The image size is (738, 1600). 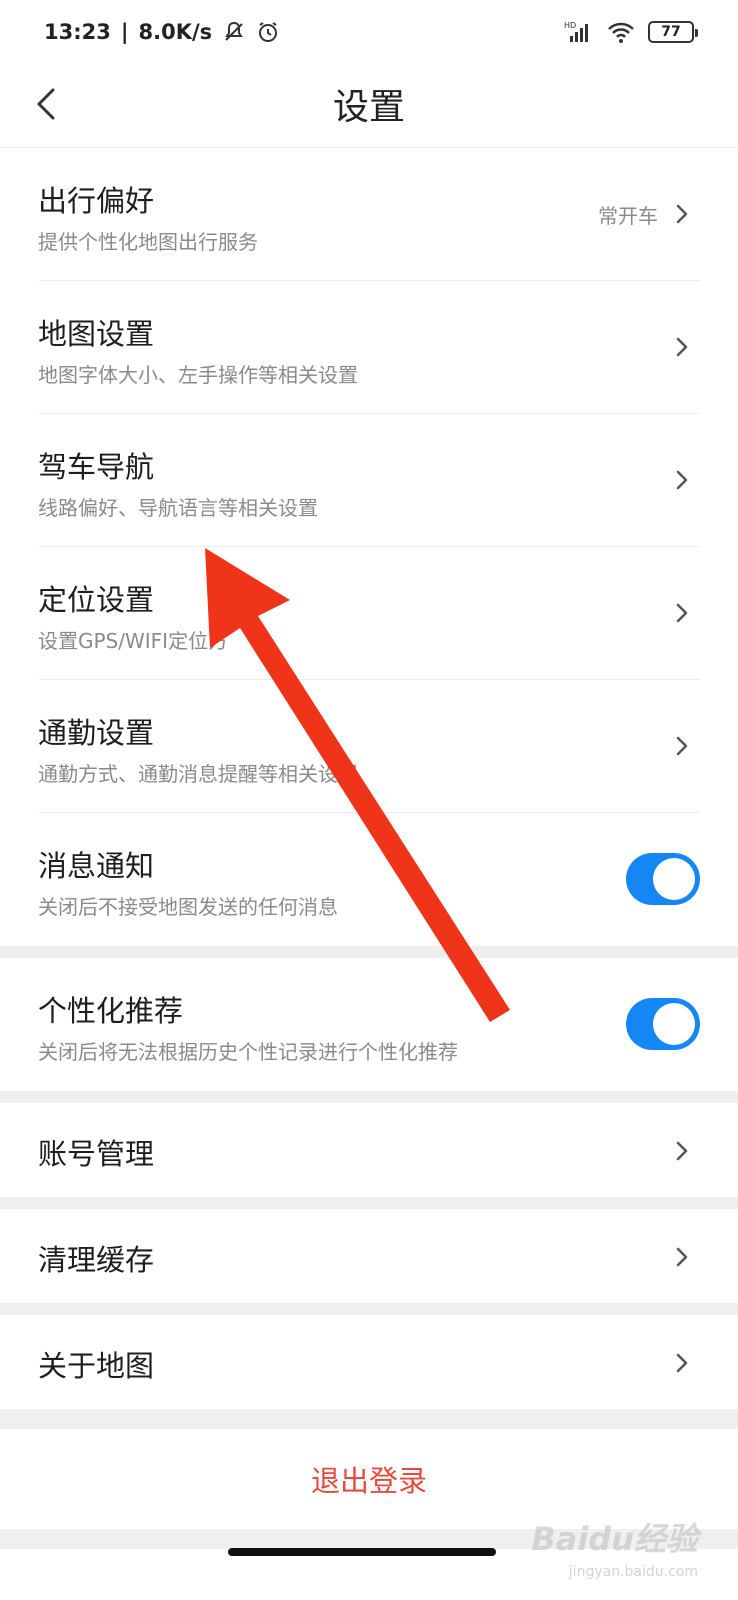 What do you see at coordinates (268, 32) in the screenshot?
I see `alarm-icon` at bounding box center [268, 32].